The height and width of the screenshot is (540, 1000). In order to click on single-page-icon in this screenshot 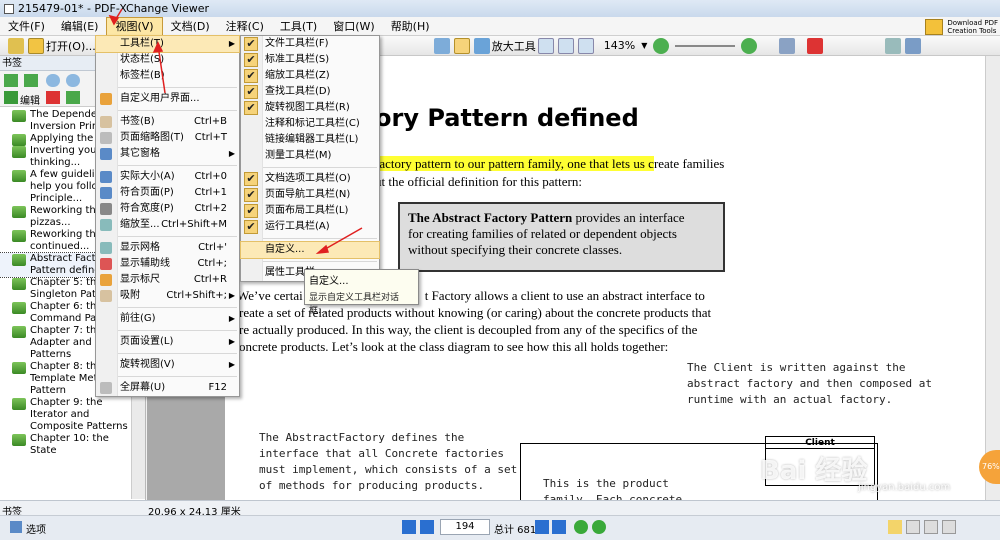, I will do `click(895, 527)`.